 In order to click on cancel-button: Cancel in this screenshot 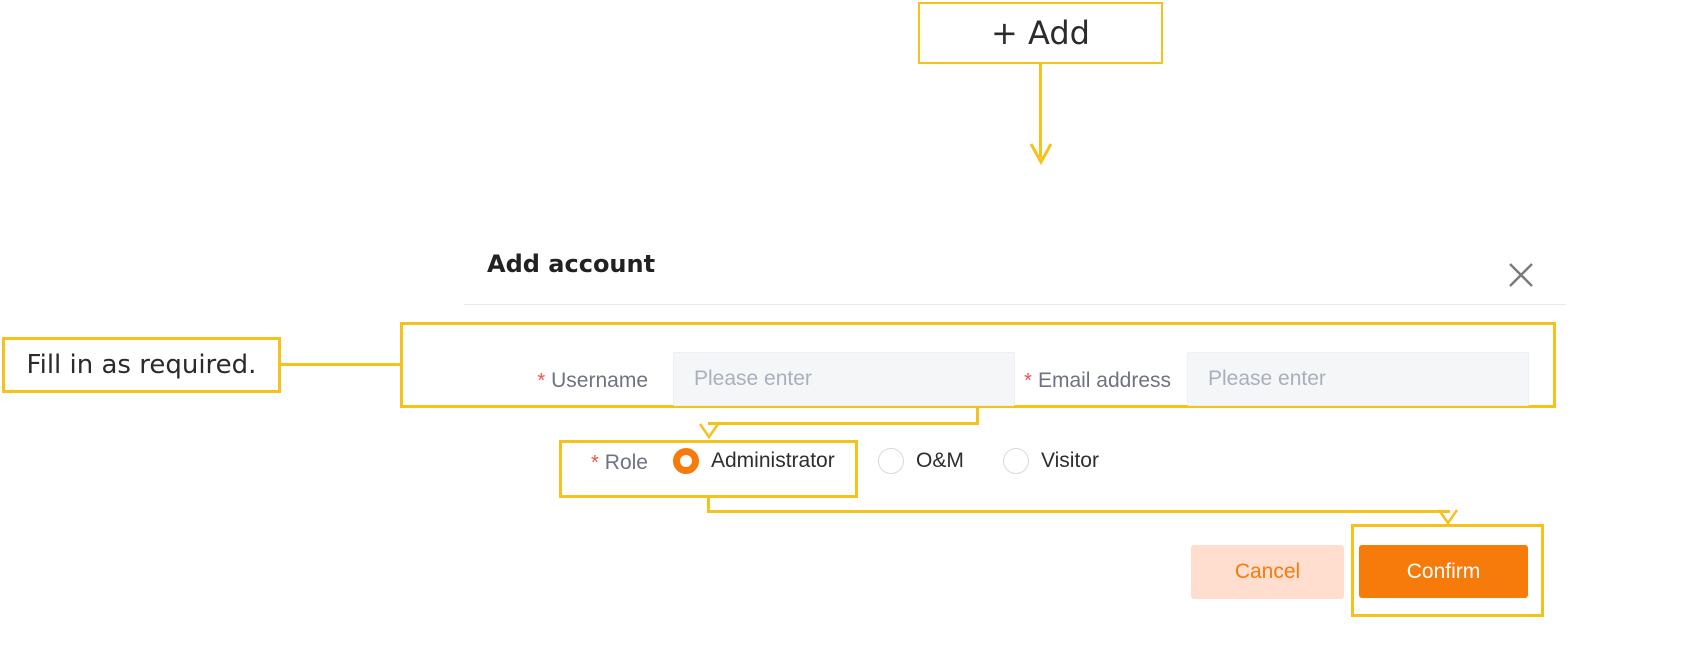, I will do `click(1267, 572)`.